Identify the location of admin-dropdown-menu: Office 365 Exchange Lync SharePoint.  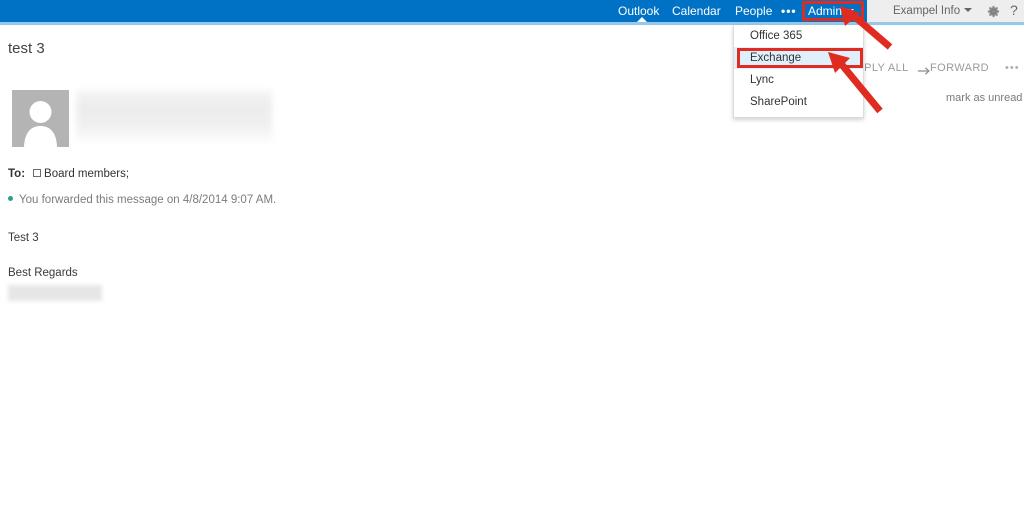
(798, 71).